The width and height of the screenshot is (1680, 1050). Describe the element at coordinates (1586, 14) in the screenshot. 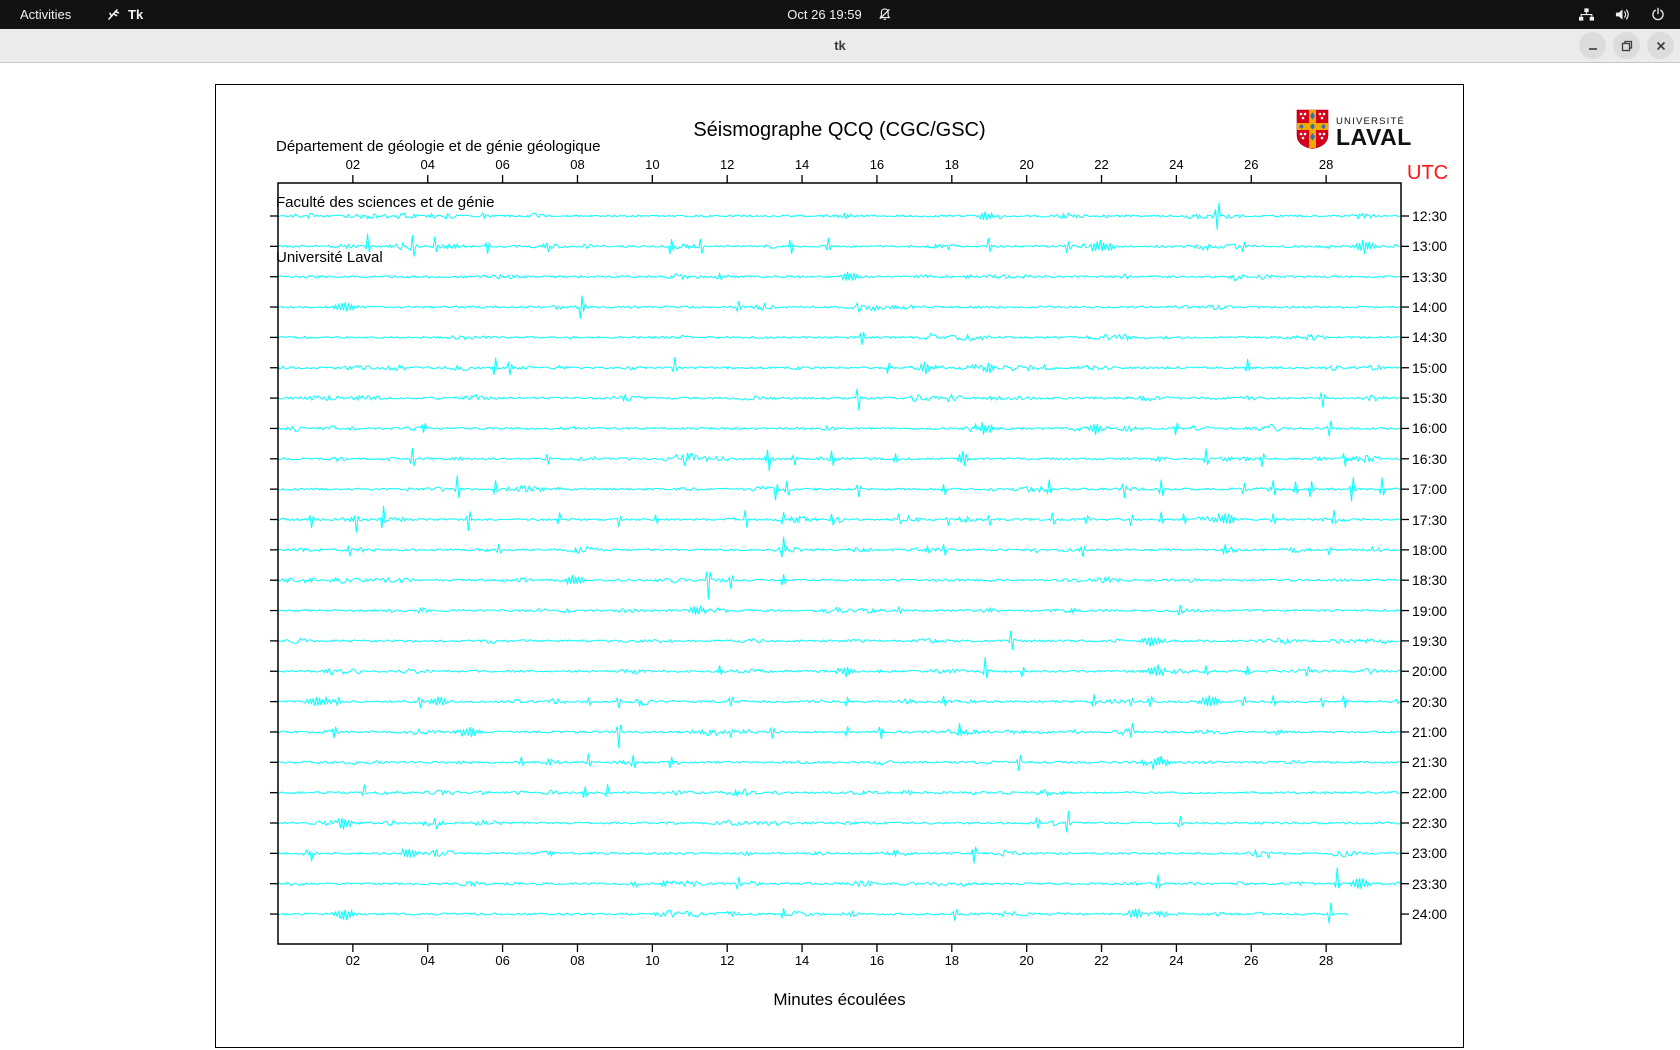

I see `network-icon` at that location.